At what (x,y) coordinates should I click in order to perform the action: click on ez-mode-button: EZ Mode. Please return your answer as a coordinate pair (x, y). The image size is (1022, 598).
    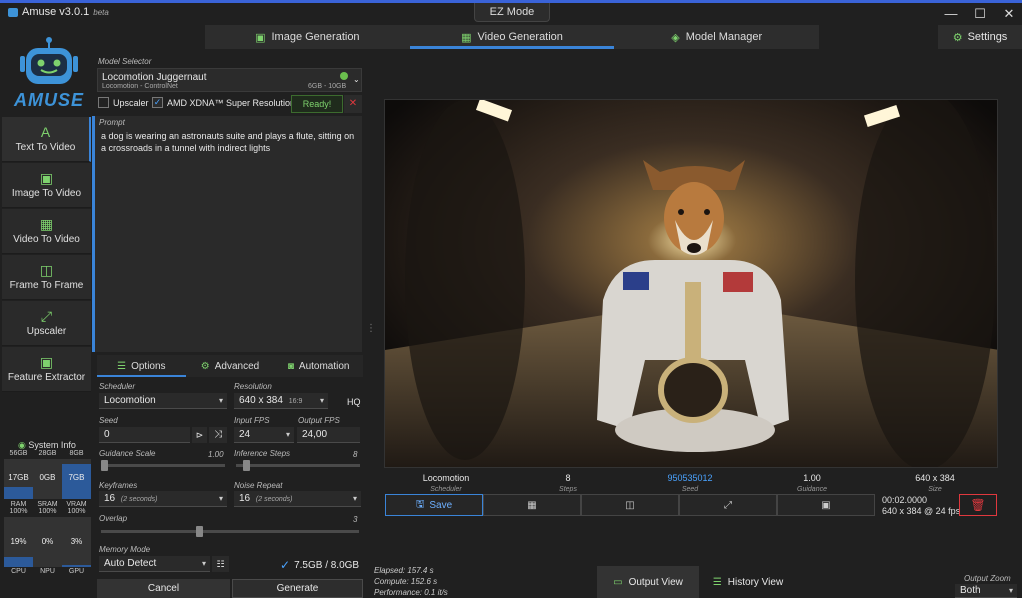
    Looking at the image, I should click on (512, 12).